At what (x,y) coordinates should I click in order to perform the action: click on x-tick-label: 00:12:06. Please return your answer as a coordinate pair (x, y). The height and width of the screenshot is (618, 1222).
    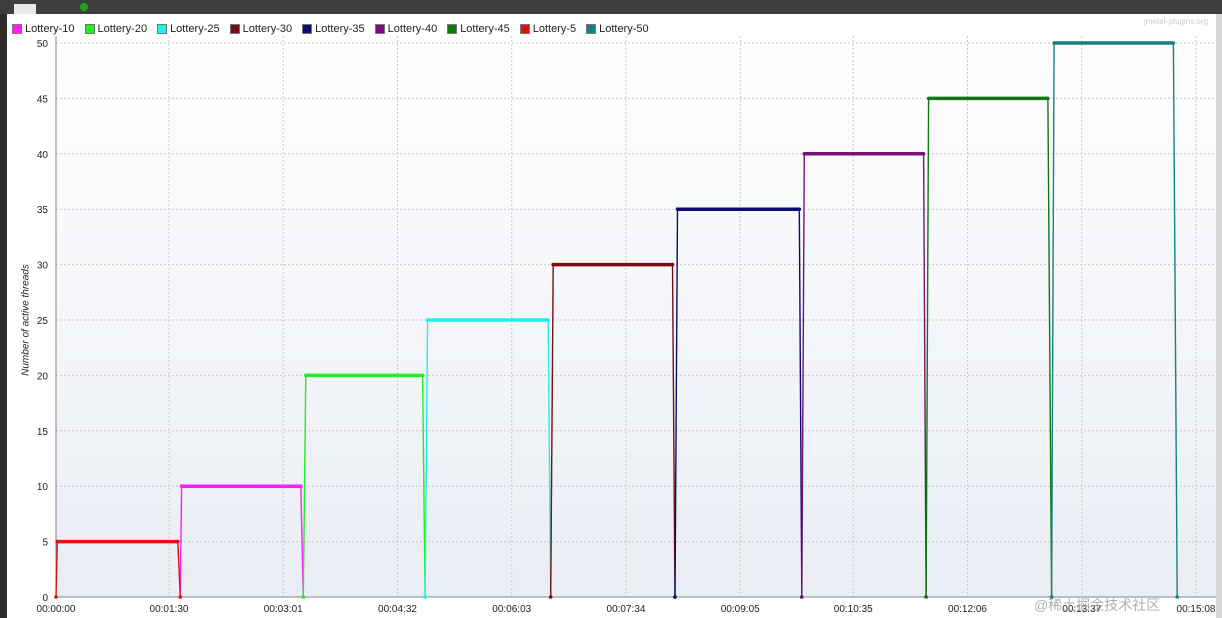
    Looking at the image, I should click on (967, 609).